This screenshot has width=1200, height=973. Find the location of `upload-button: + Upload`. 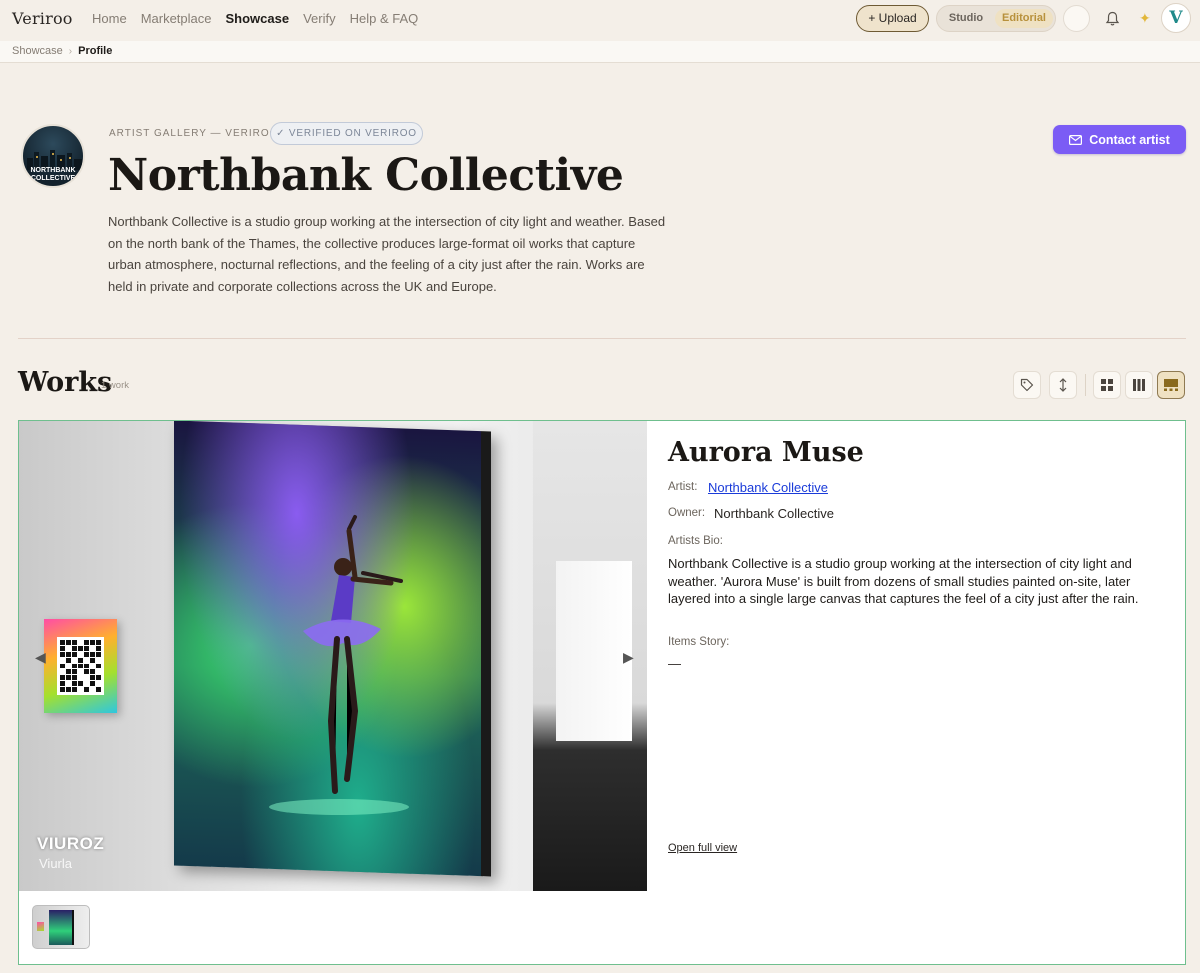

upload-button: + Upload is located at coordinates (892, 18).